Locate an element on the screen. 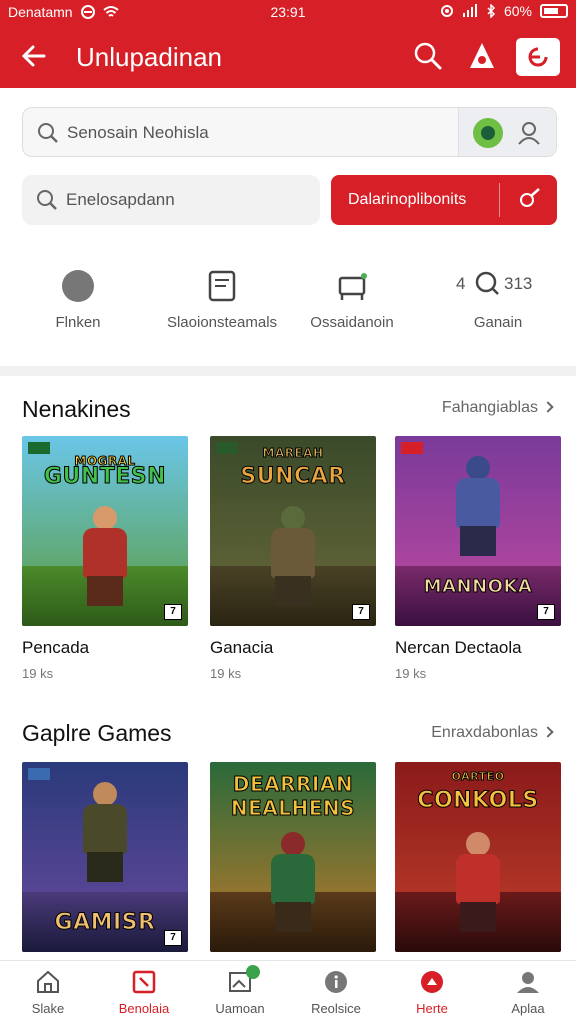 This screenshot has width=576, height=1024. search-bar-secondary: Enelosapdann is located at coordinates (171, 200).